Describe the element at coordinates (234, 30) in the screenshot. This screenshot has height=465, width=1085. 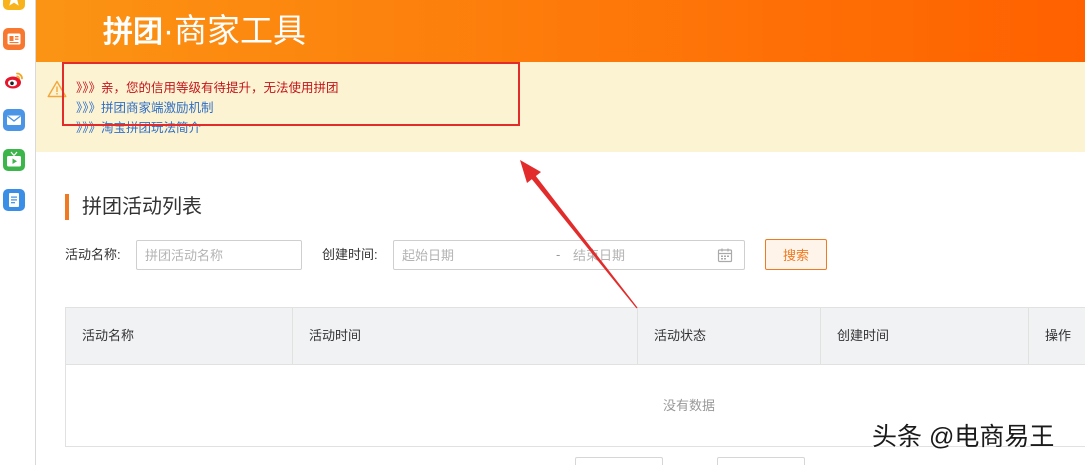
I see `title-subtitle: ·商家工具` at that location.